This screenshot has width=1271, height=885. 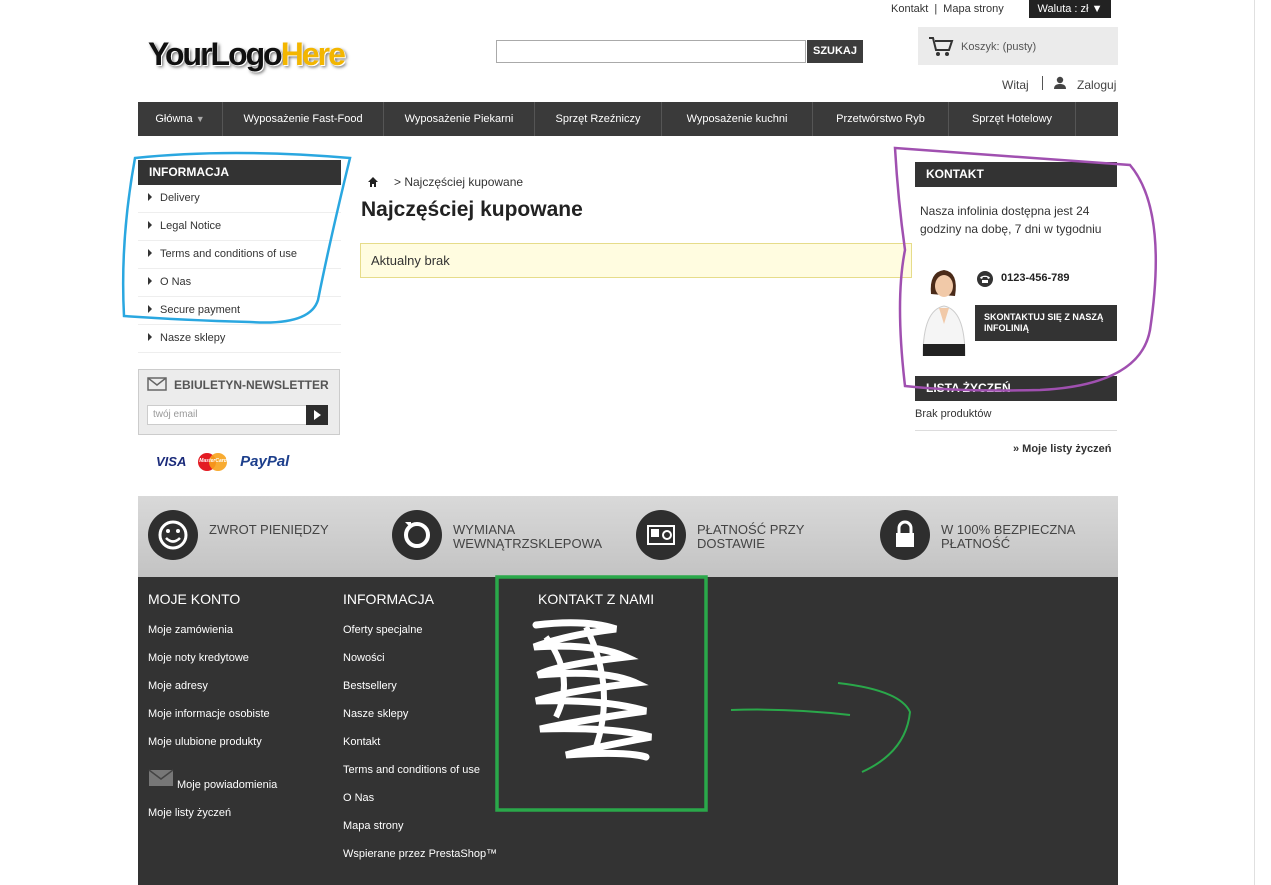 I want to click on footer-info-terms: Terms and conditions of use, so click(x=411, y=770).